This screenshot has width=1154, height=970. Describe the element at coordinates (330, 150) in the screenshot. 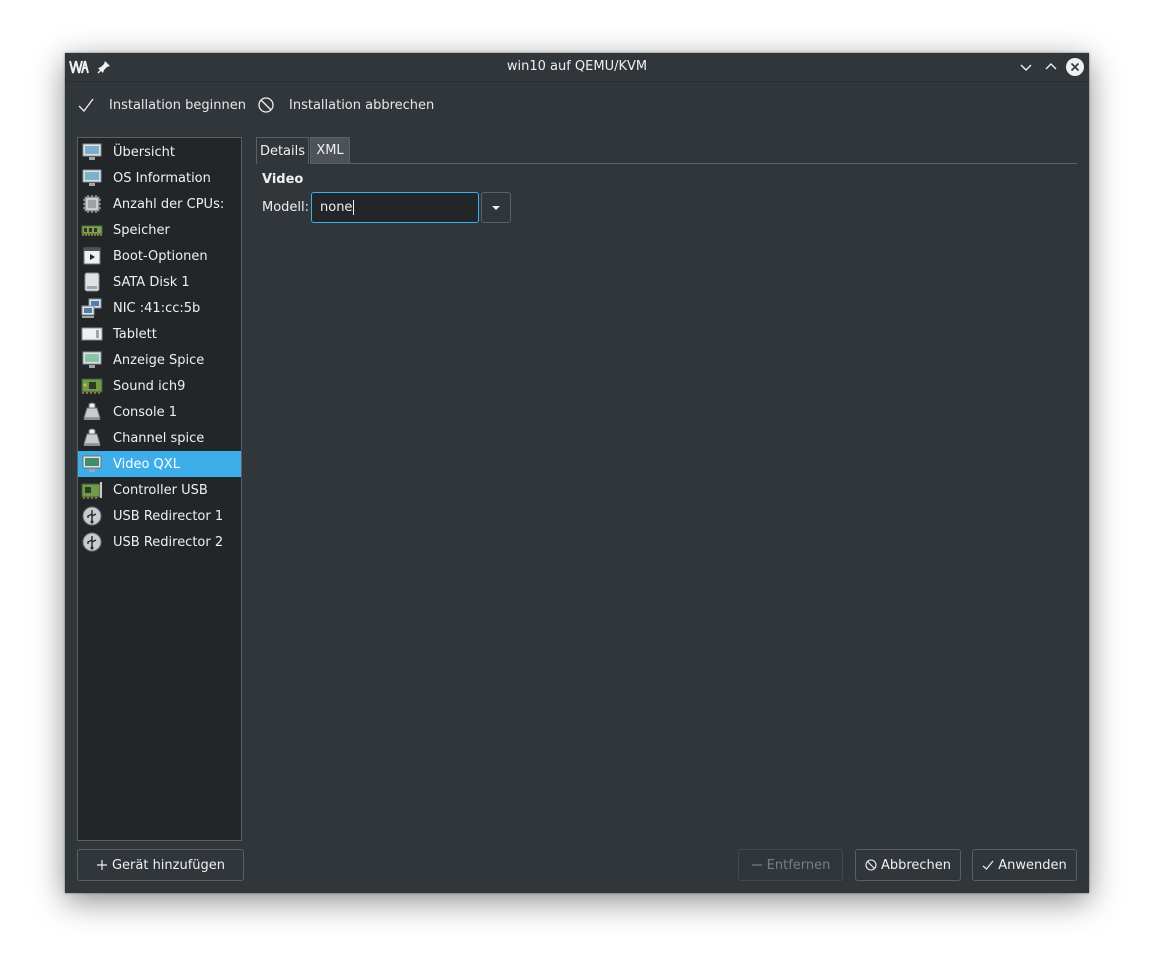

I see `tab-xml: XML` at that location.